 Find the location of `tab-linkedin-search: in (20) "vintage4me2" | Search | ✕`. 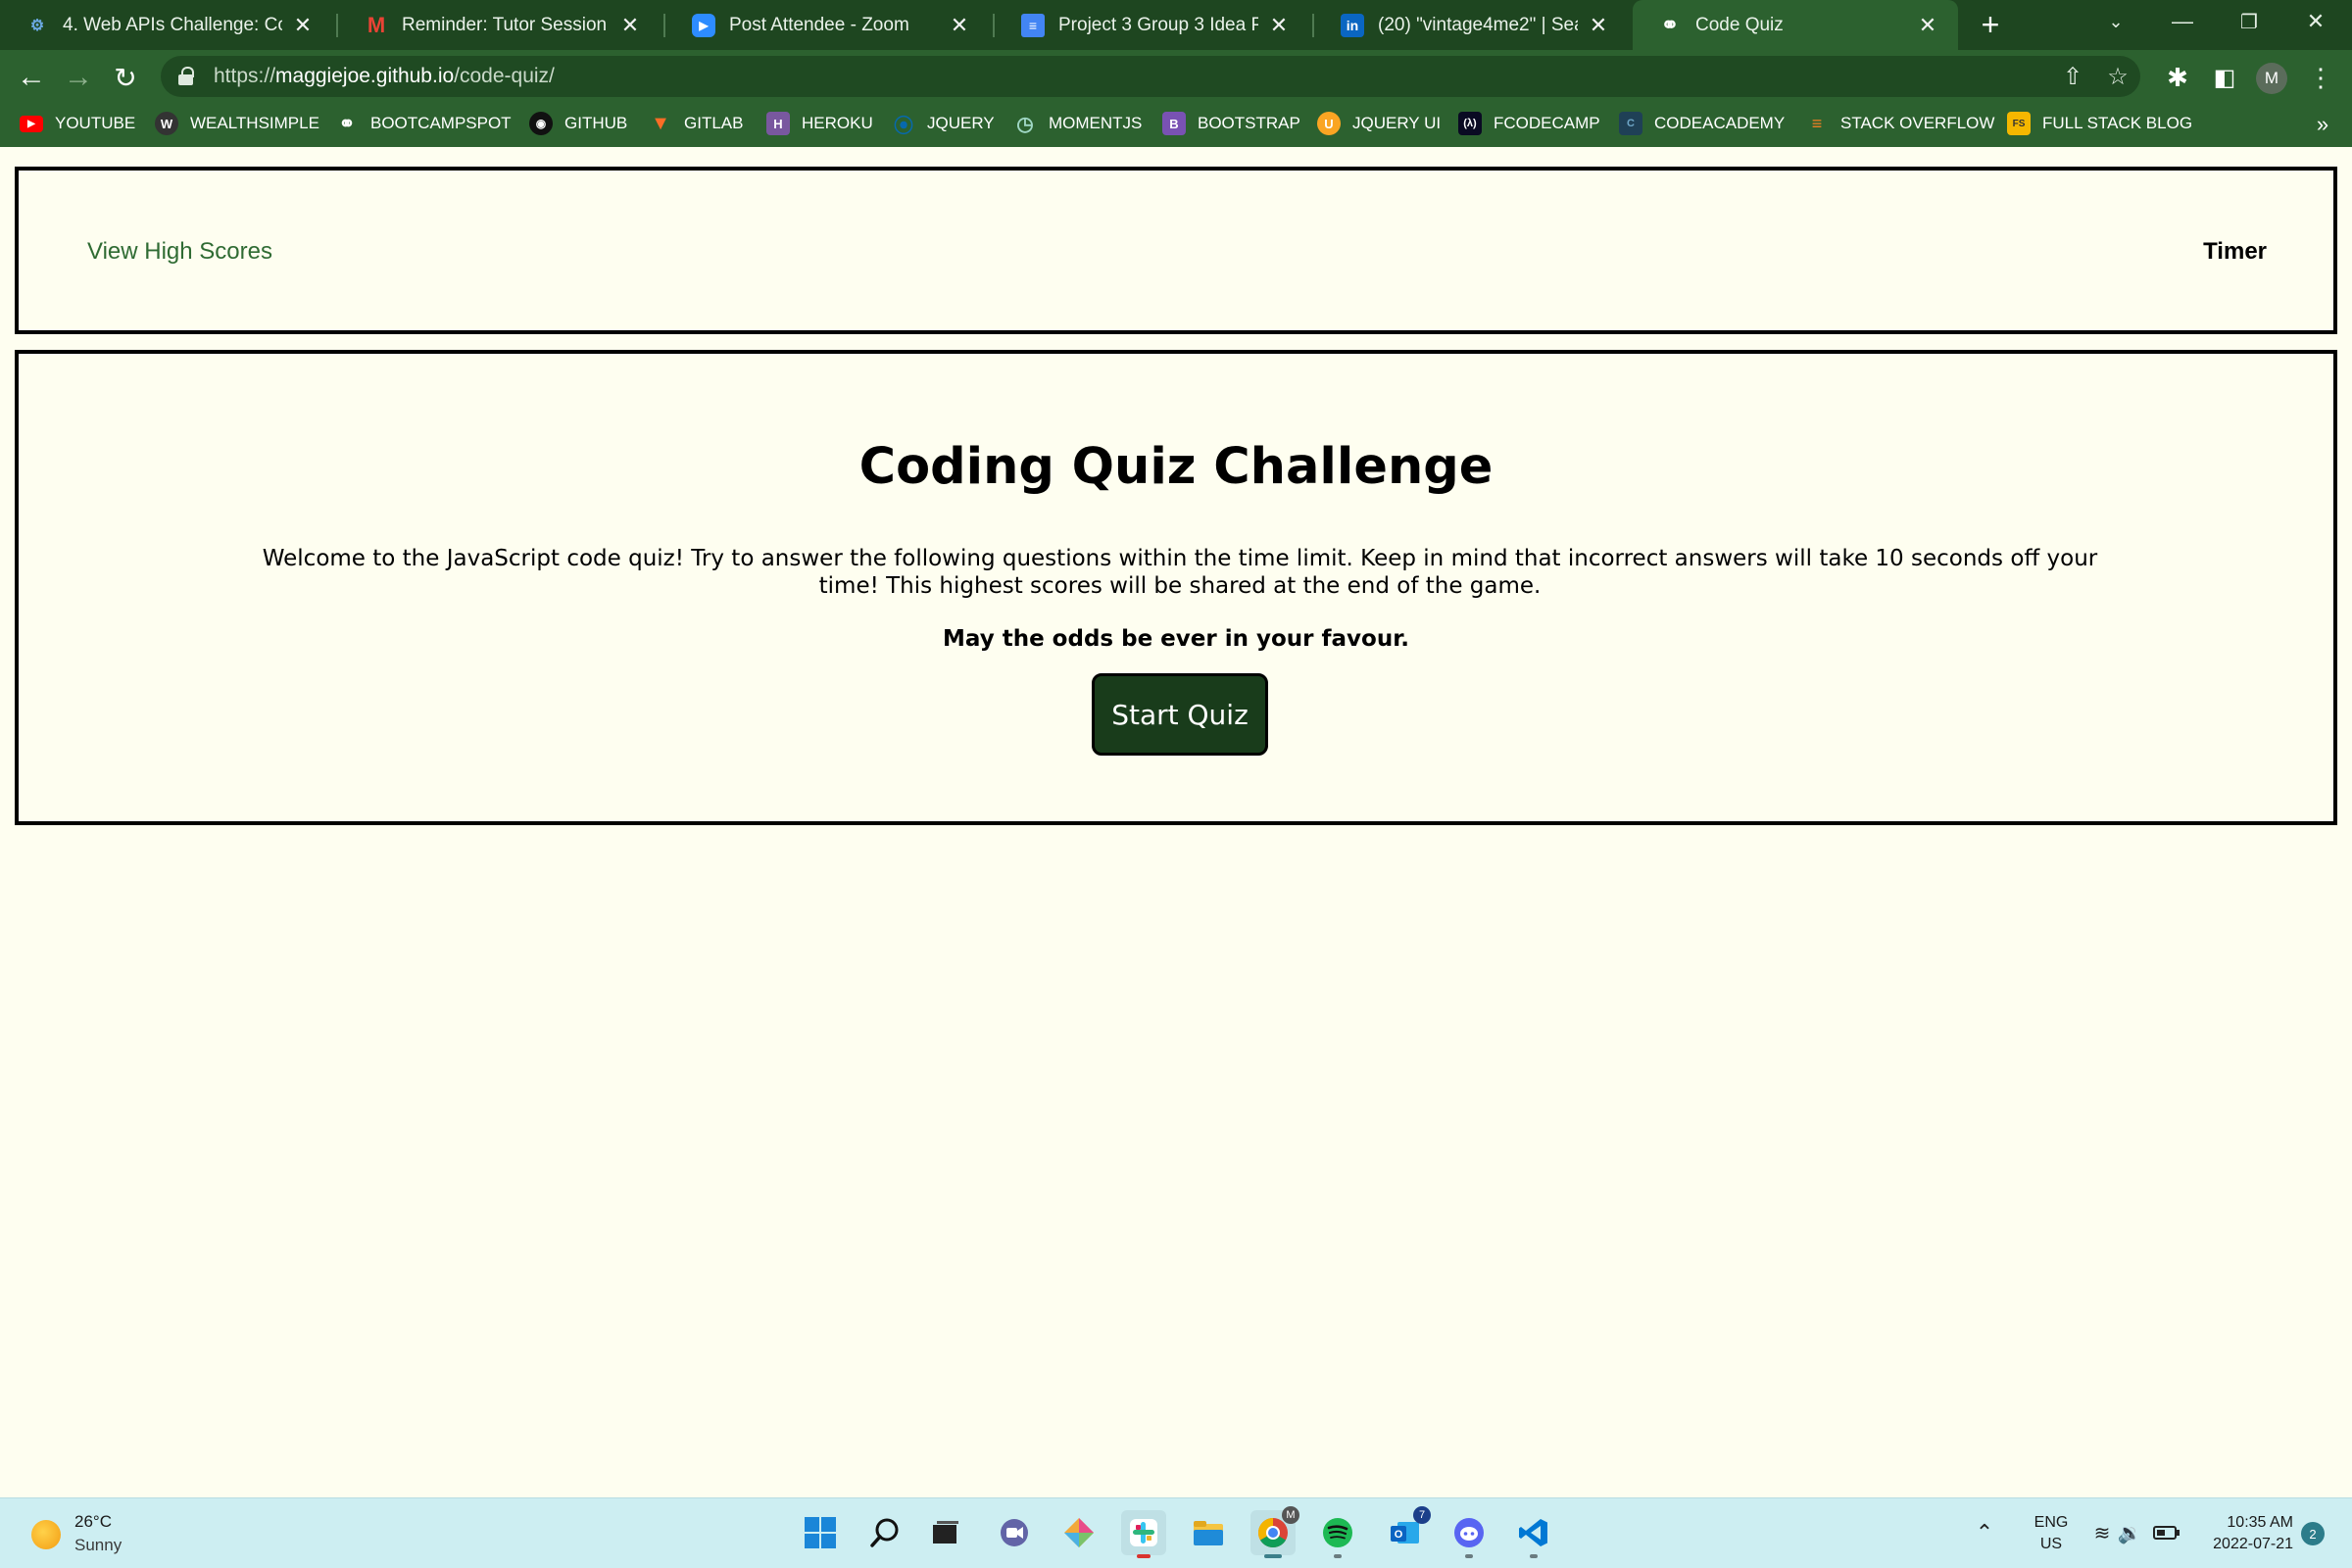

tab-linkedin-search: in (20) "vintage4me2" | Search | ✕ is located at coordinates (1472, 25).